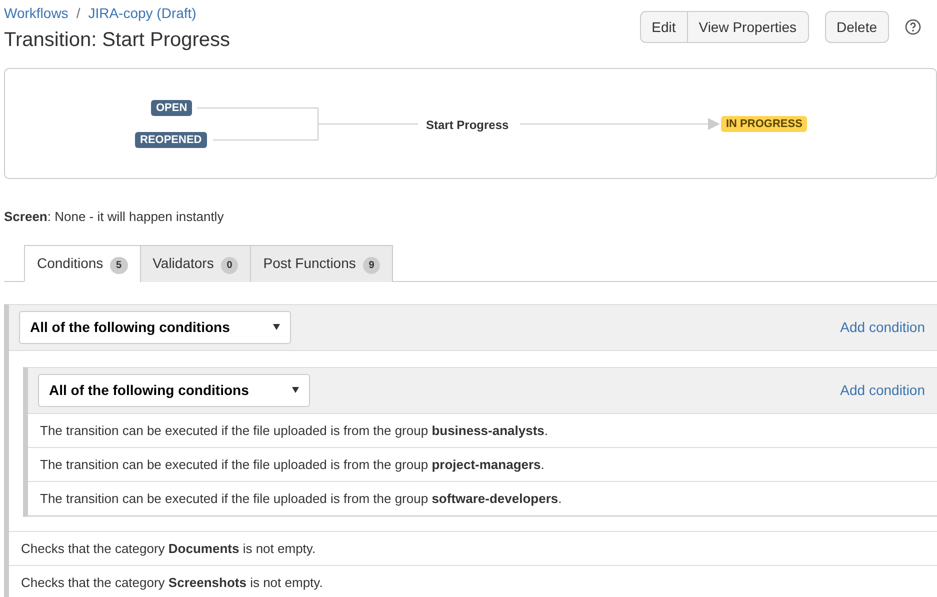 The width and height of the screenshot is (937, 597). Describe the element at coordinates (229, 265) in the screenshot. I see `count-badge: 0` at that location.